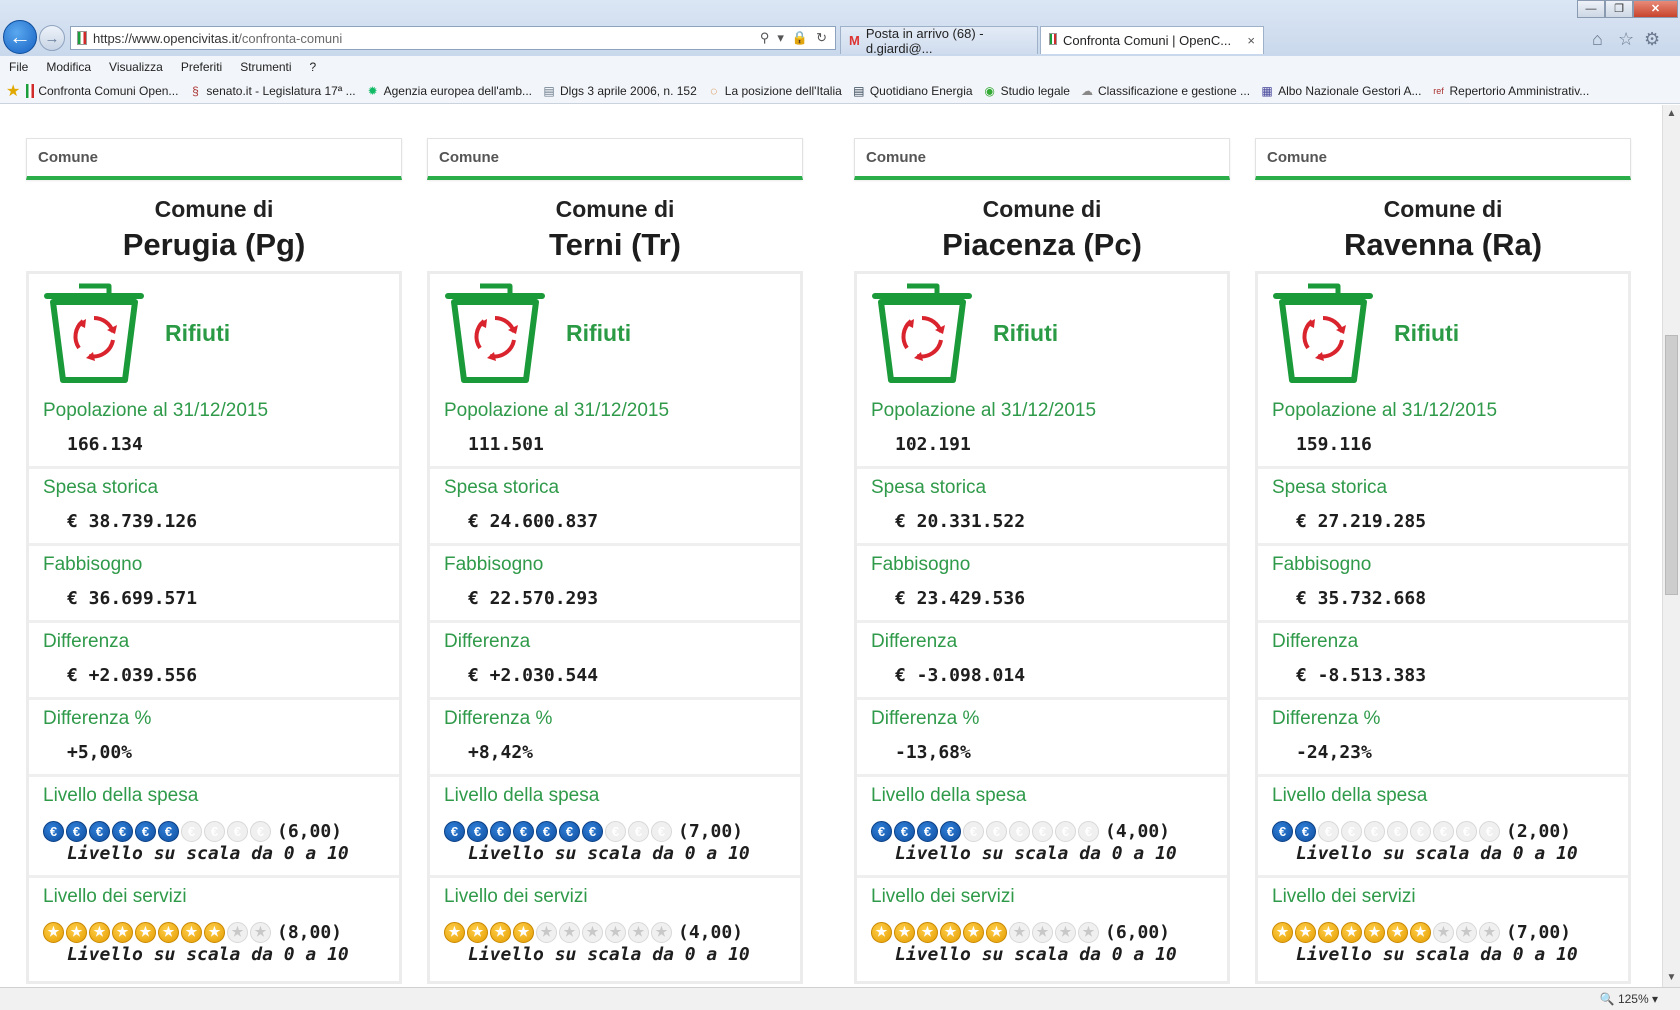 The image size is (1680, 1010). What do you see at coordinates (1443, 507) in the screenshot?
I see `row-spesa-storica: Spesa storica € 27.219.285` at bounding box center [1443, 507].